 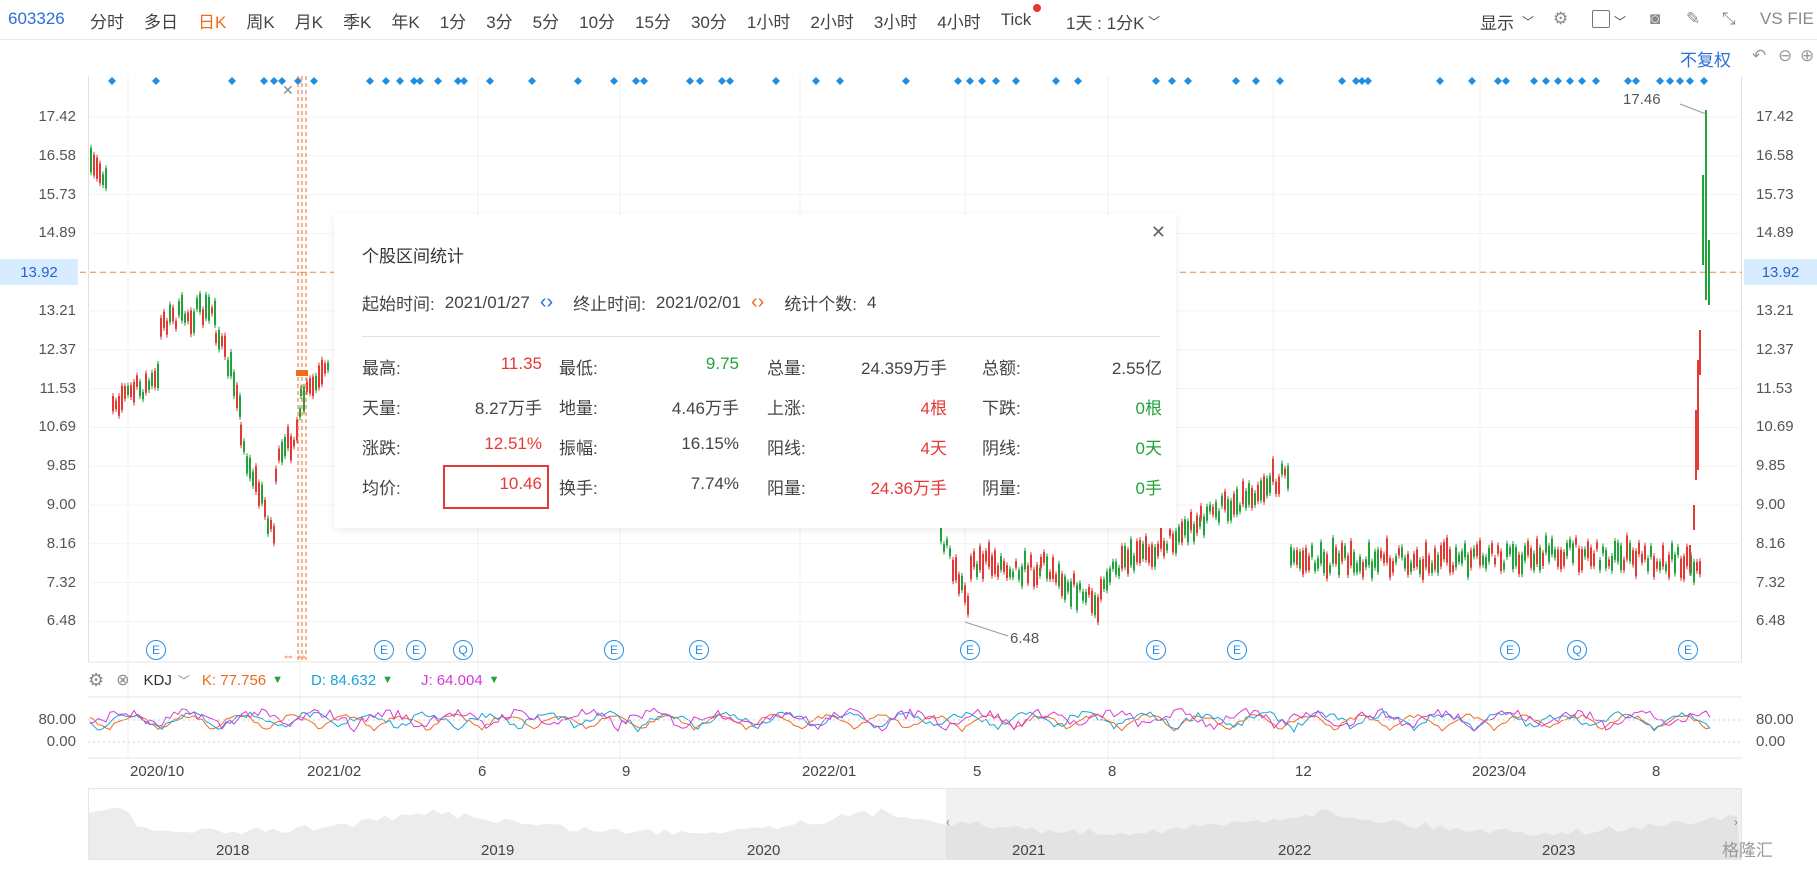 What do you see at coordinates (1148, 488) in the screenshot?
I see `stat-value: 0手` at bounding box center [1148, 488].